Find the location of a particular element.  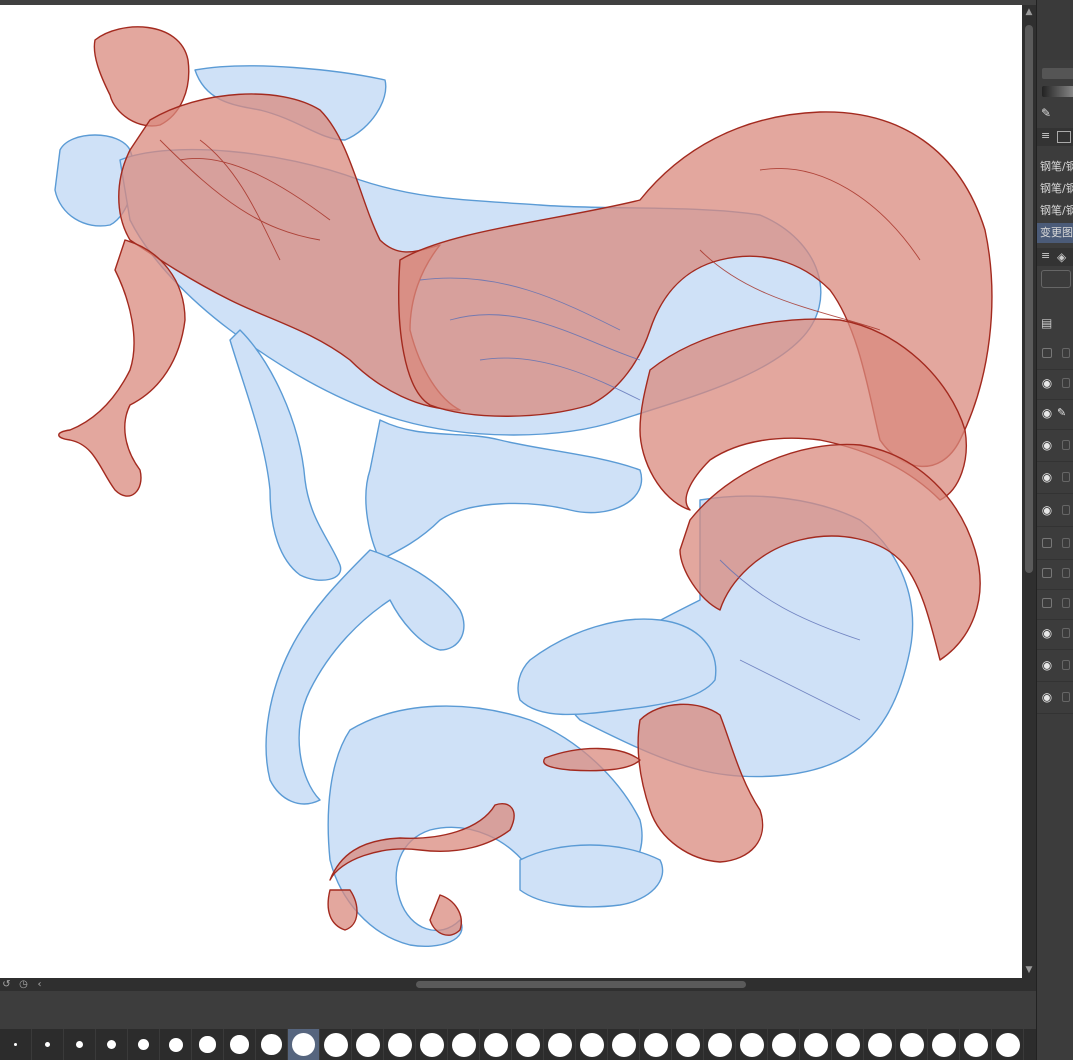

layers-icon: ◈ is located at coordinates (1061, 257).